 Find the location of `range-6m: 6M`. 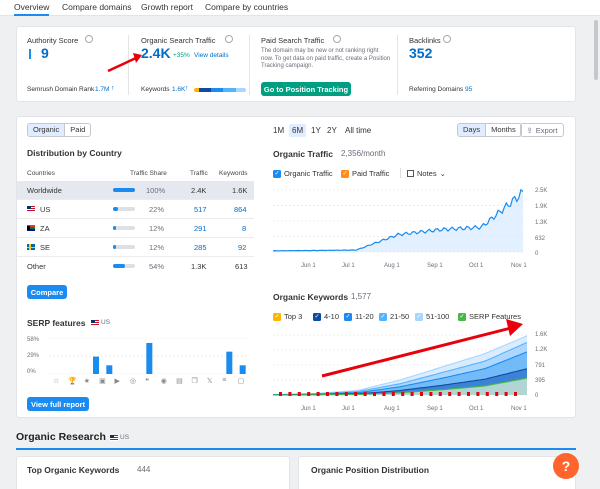

range-6m: 6M is located at coordinates (298, 130).